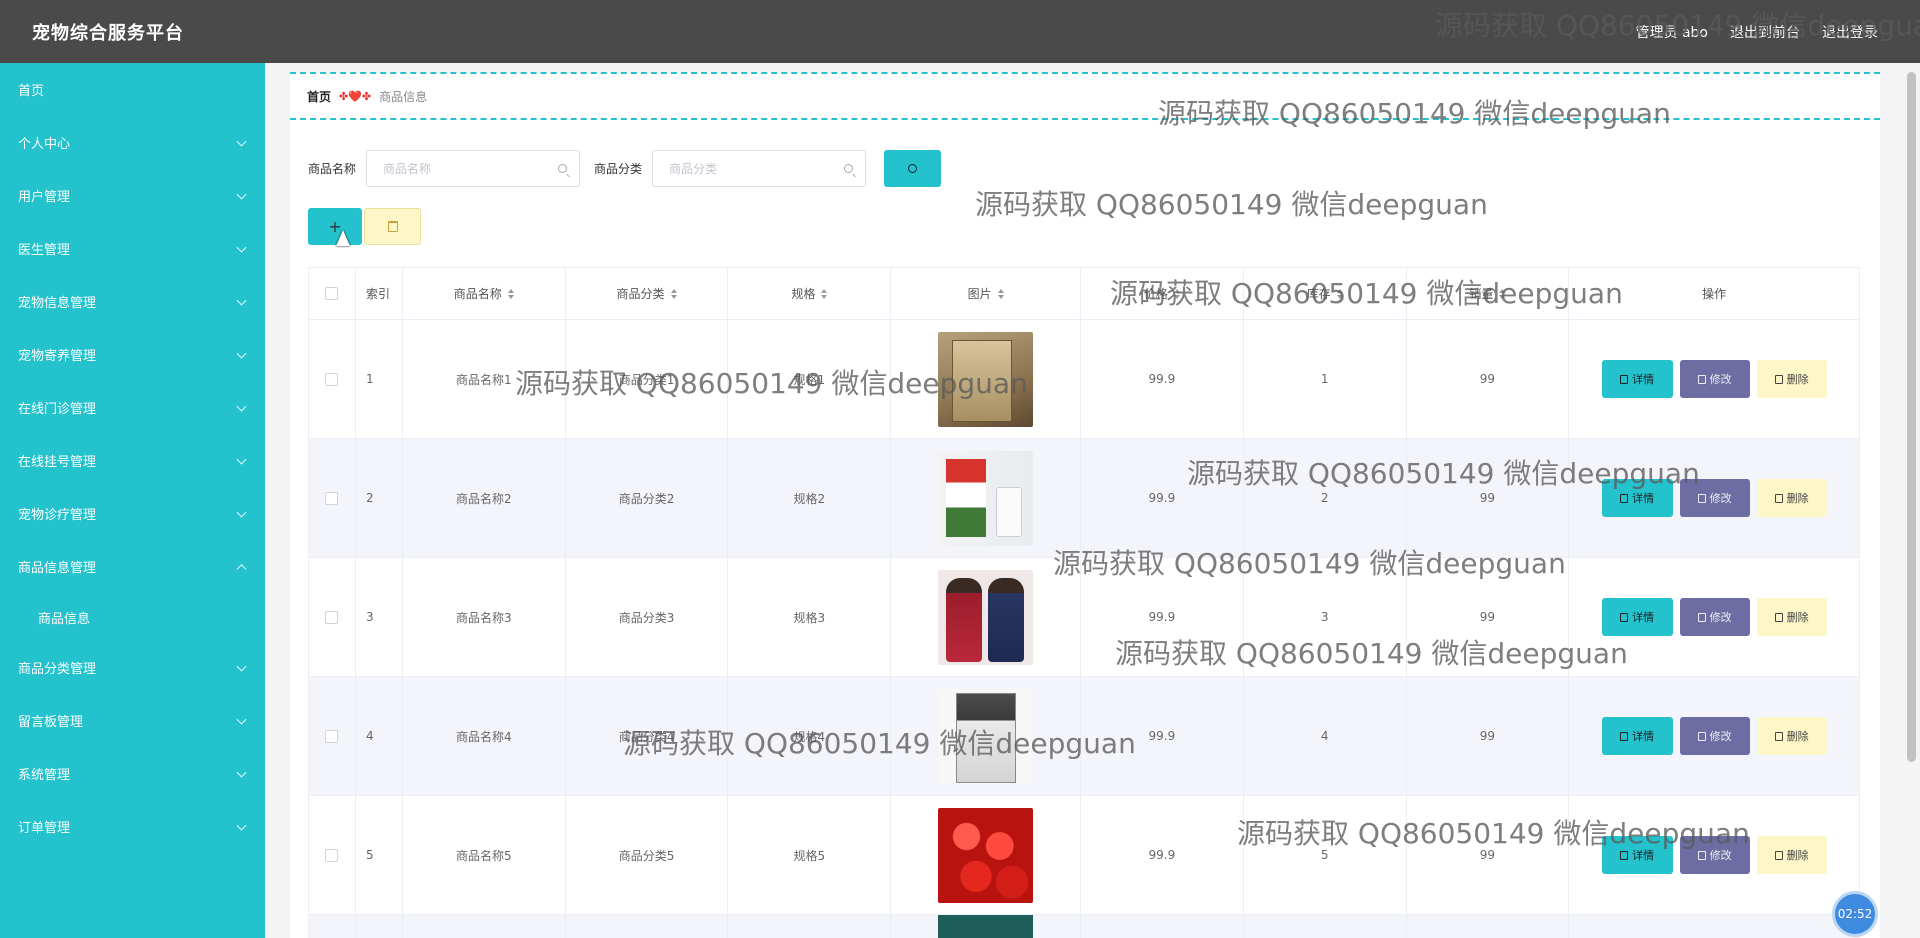 The image size is (1920, 938). Describe the element at coordinates (1765, 32) in the screenshot. I see `back-to-front-link: 退出到前台` at that location.